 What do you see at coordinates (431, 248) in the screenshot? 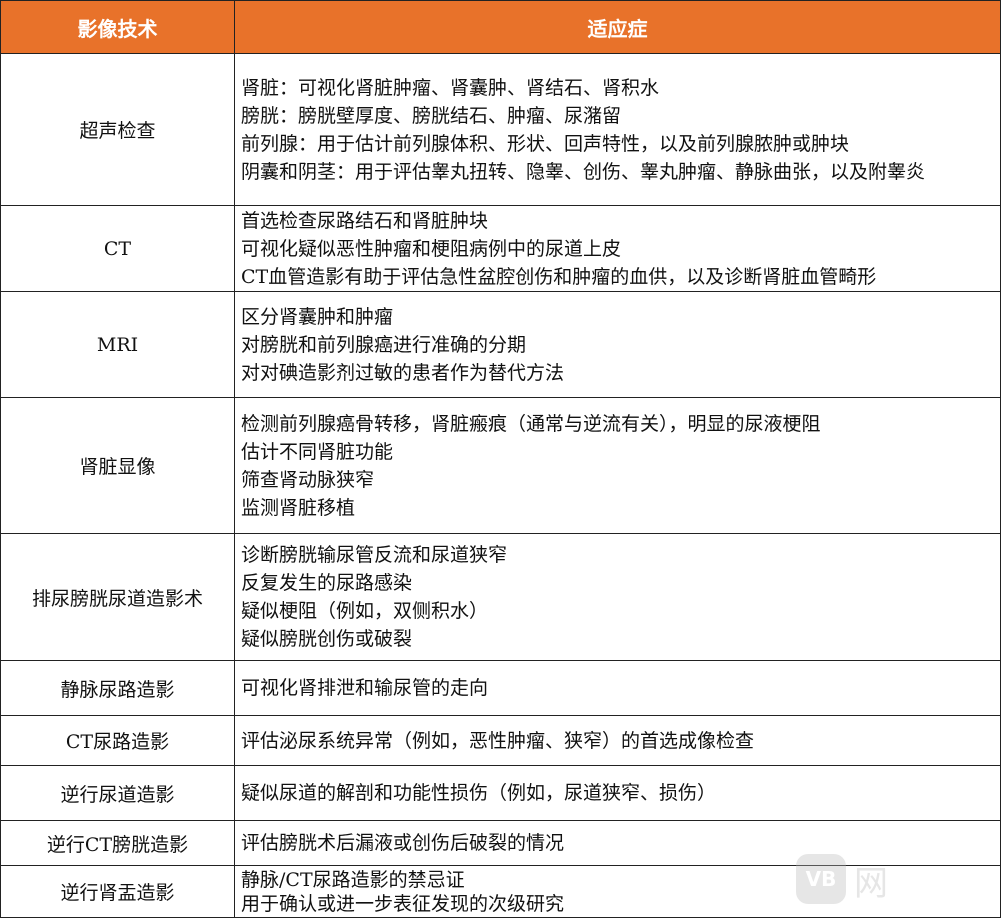
I see `indication-line: 可视化疑似恶性肿瘤和梗阻病例中的尿道上皮` at bounding box center [431, 248].